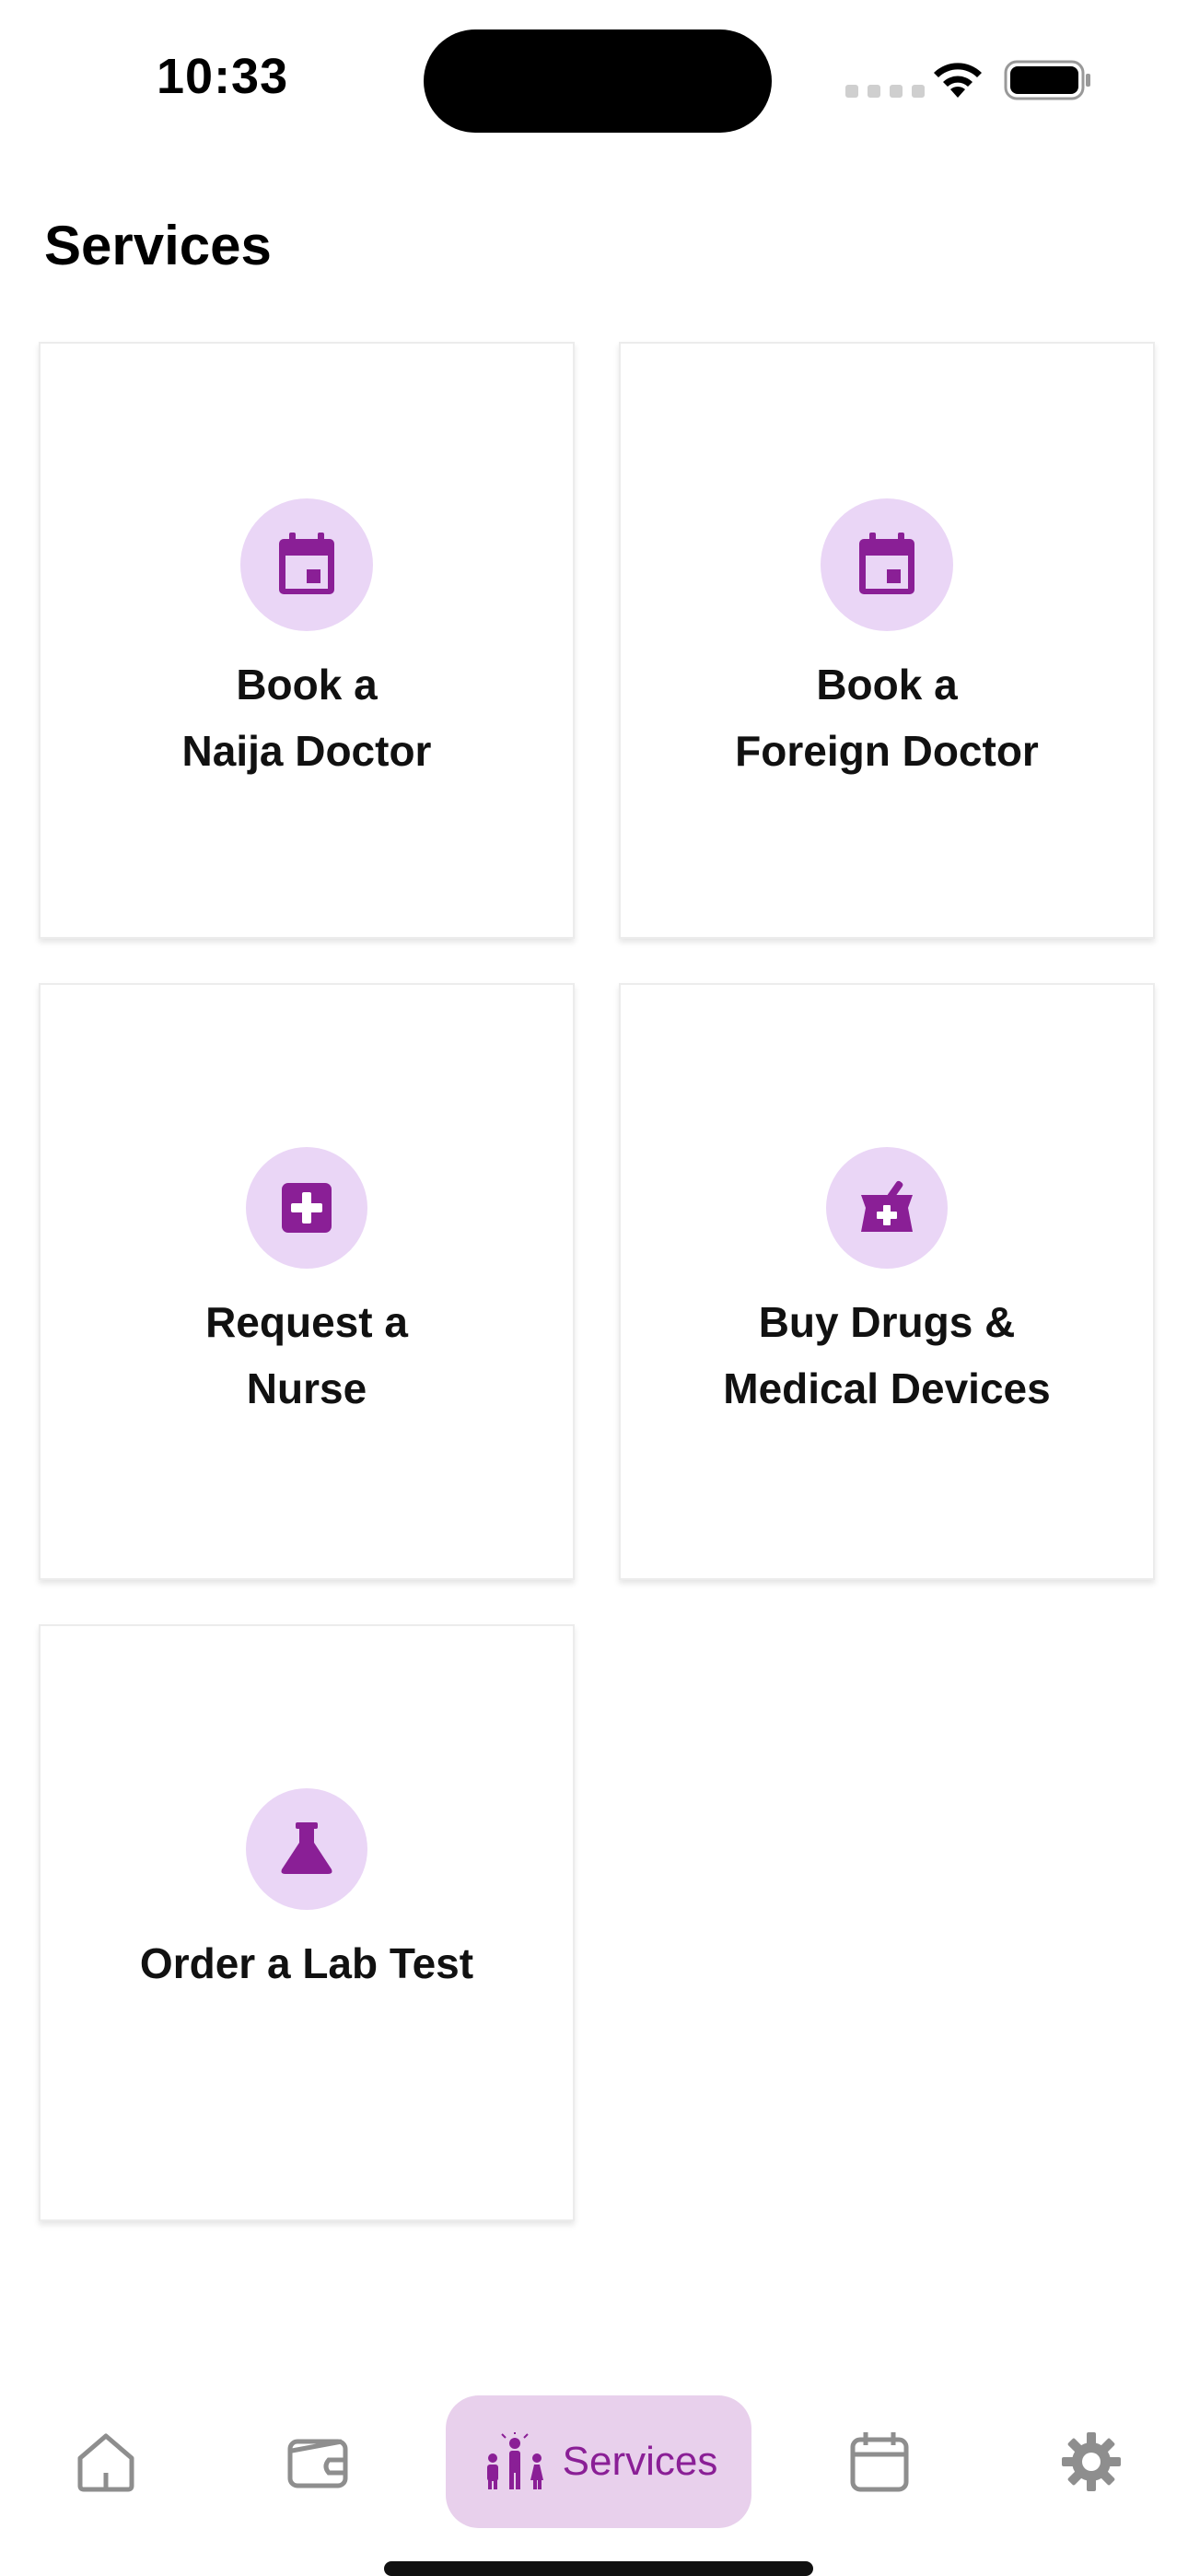  I want to click on wallet-icon, so click(317, 2463).